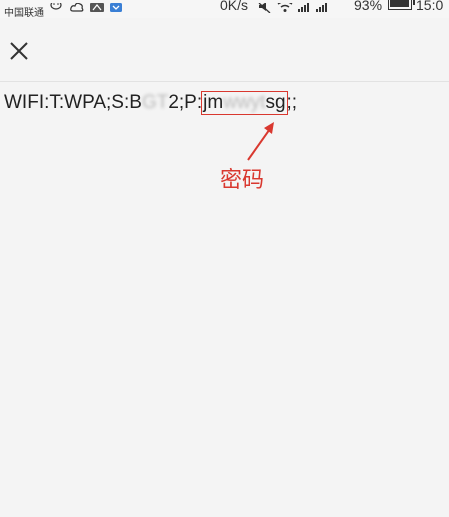  What do you see at coordinates (368, 6) in the screenshot?
I see `battery-percent: 93%` at bounding box center [368, 6].